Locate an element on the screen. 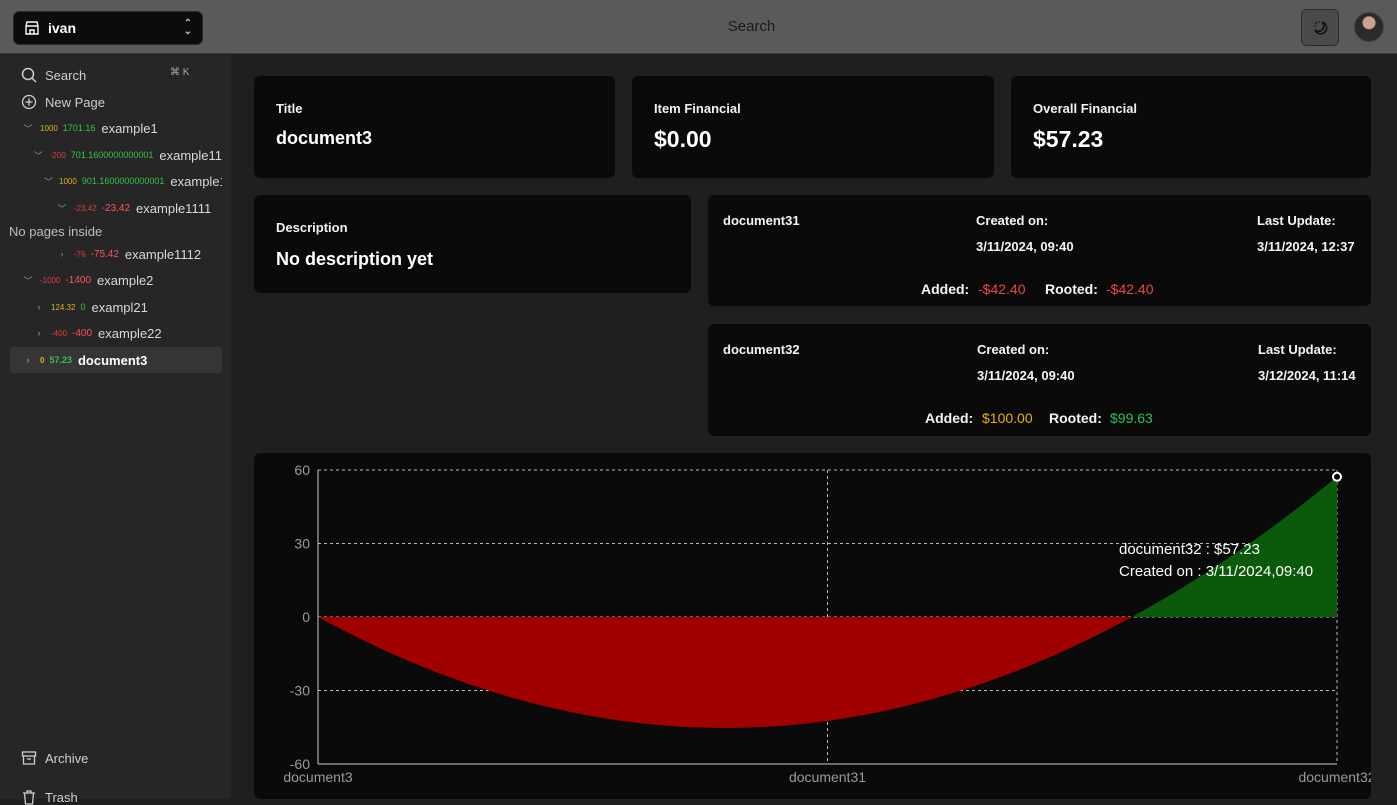 The image size is (1397, 805). tooltip-line1: document32 : $57.23 is located at coordinates (1189, 549).